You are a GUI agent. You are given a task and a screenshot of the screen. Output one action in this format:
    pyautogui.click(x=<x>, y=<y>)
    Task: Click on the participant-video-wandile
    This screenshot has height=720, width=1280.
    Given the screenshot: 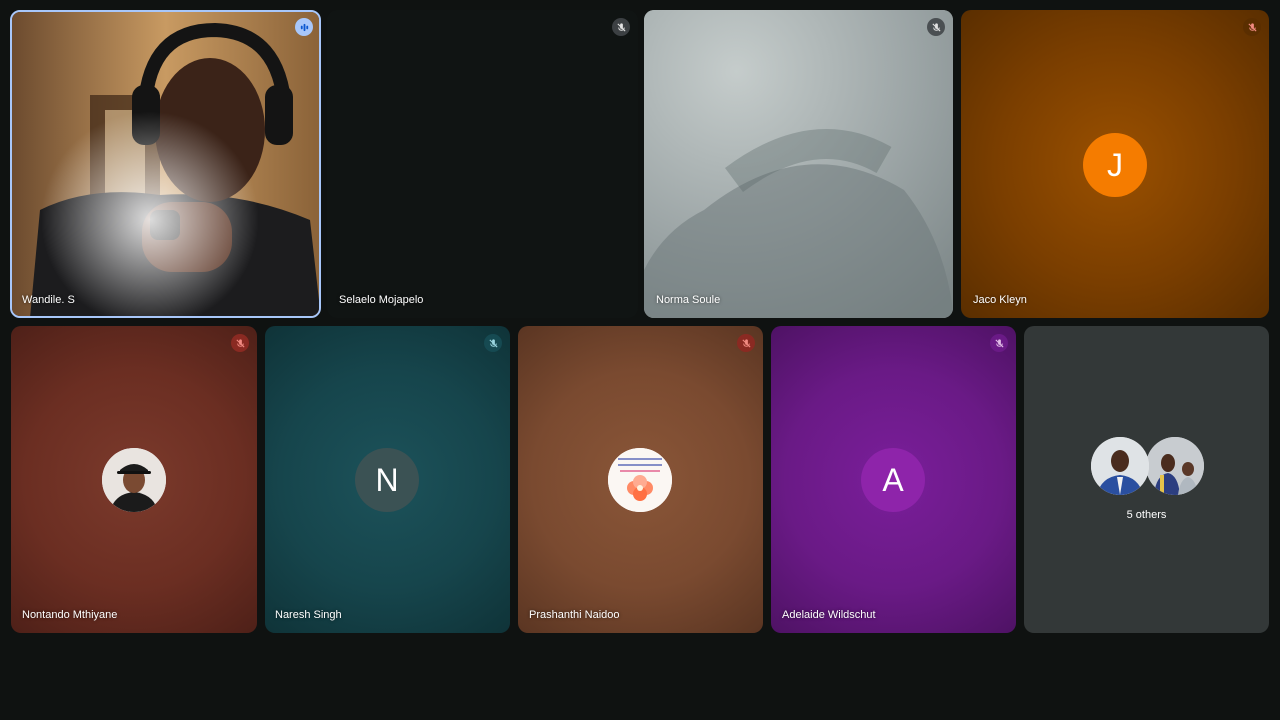 What is the action you would take?
    pyautogui.click(x=165, y=164)
    